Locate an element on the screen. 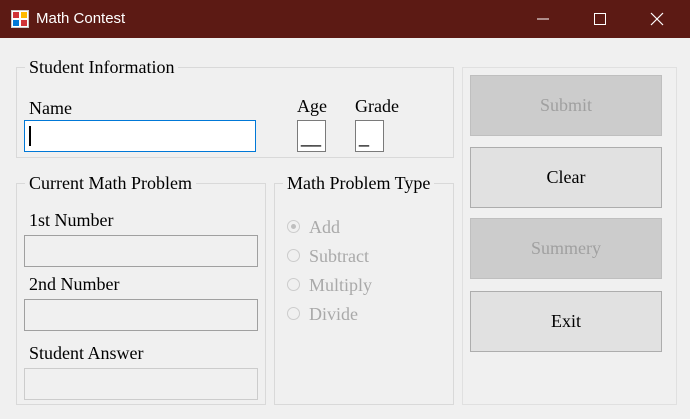  first-number-field is located at coordinates (141, 251).